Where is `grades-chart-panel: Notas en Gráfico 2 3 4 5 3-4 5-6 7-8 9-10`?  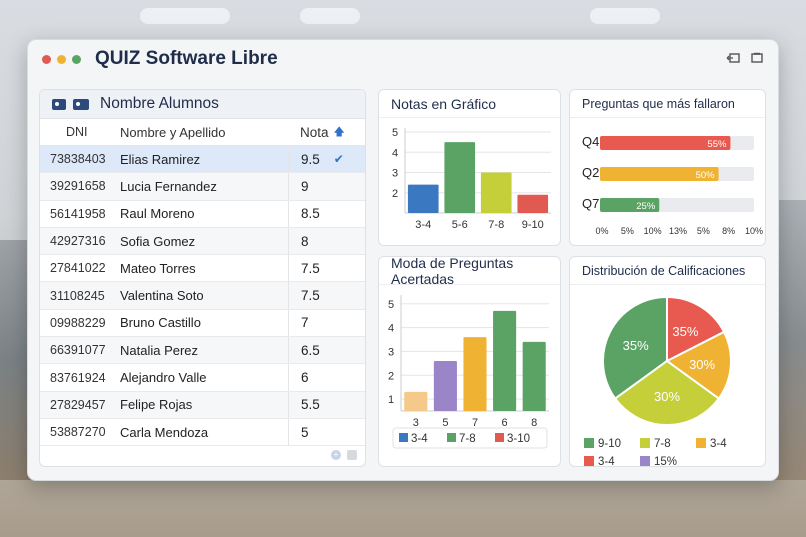 grades-chart-panel: Notas en Gráfico 2 3 4 5 3-4 5-6 7-8 9-10 is located at coordinates (469, 167).